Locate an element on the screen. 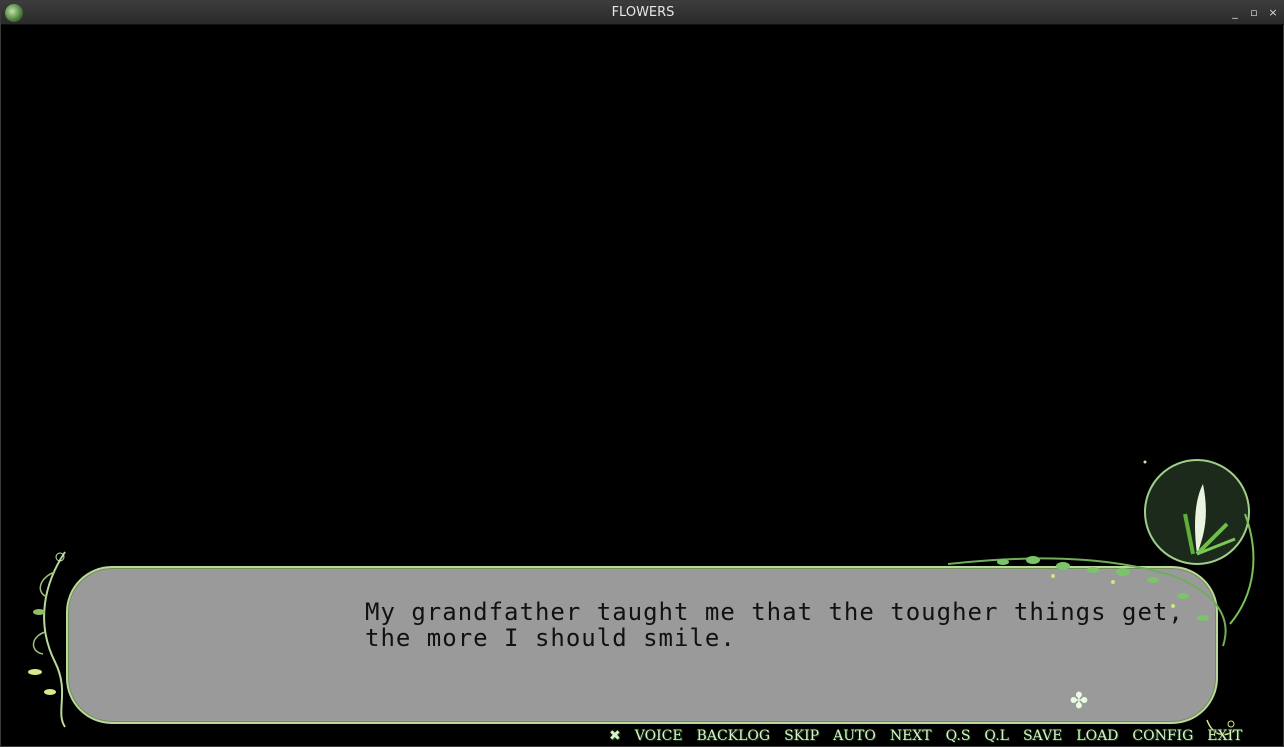  clover-wait-icon: ✤ is located at coordinates (1079, 701).